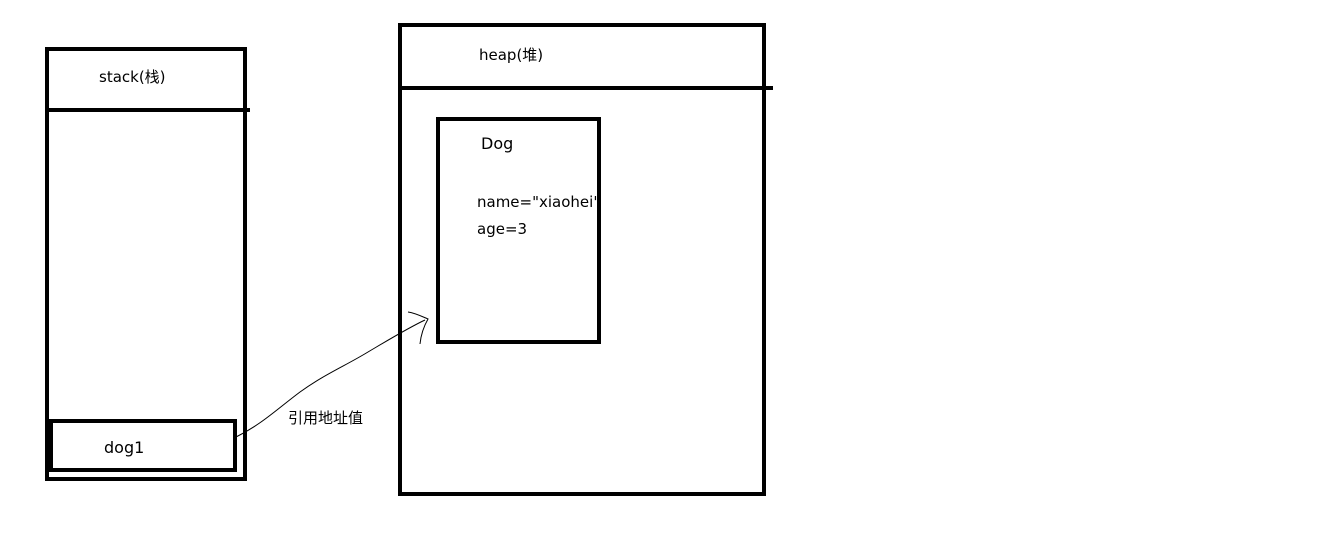 This screenshot has width=1319, height=534. What do you see at coordinates (326, 418) in the screenshot?
I see `reference-label: 引用地址值` at bounding box center [326, 418].